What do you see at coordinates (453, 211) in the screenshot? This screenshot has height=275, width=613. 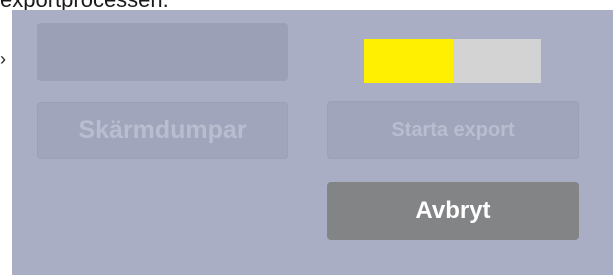 I see `cancel-button: Avbryt` at bounding box center [453, 211].